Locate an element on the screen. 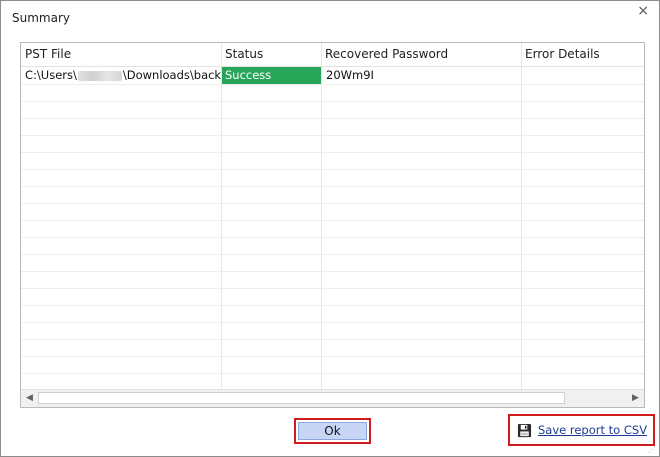  scroll-left-icon: ◀ is located at coordinates (29, 398).